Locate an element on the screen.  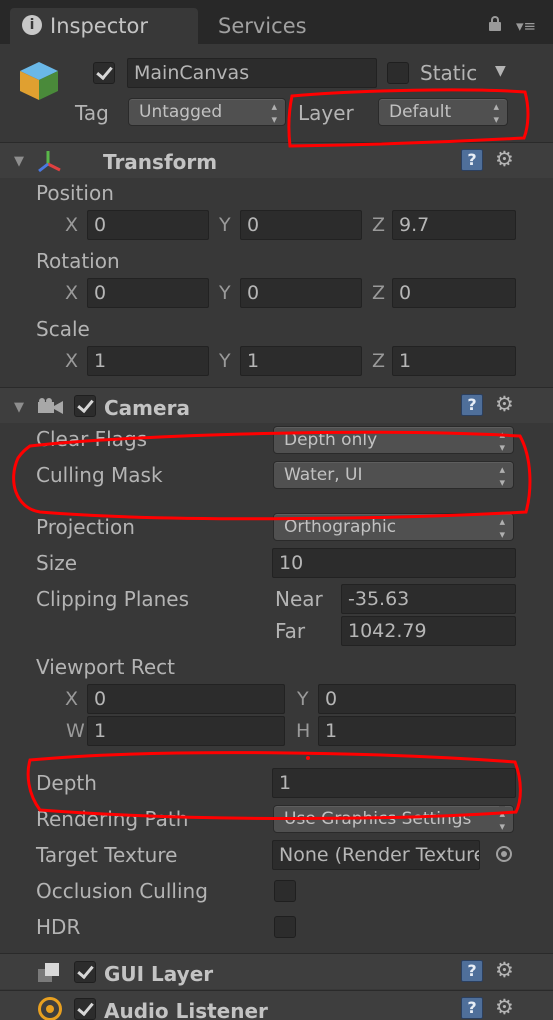
depth-field: 1 is located at coordinates (394, 783).